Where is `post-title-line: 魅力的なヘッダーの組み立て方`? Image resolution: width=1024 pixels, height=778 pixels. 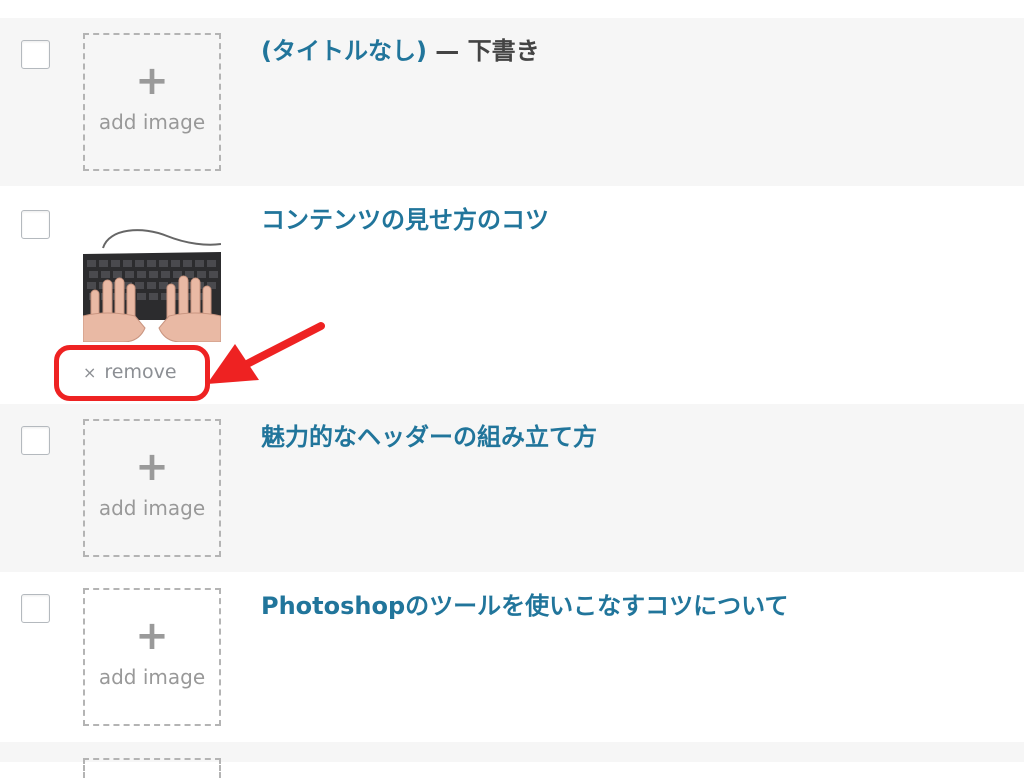 post-title-line: 魅力的なヘッダーの組み立て方 is located at coordinates (429, 437).